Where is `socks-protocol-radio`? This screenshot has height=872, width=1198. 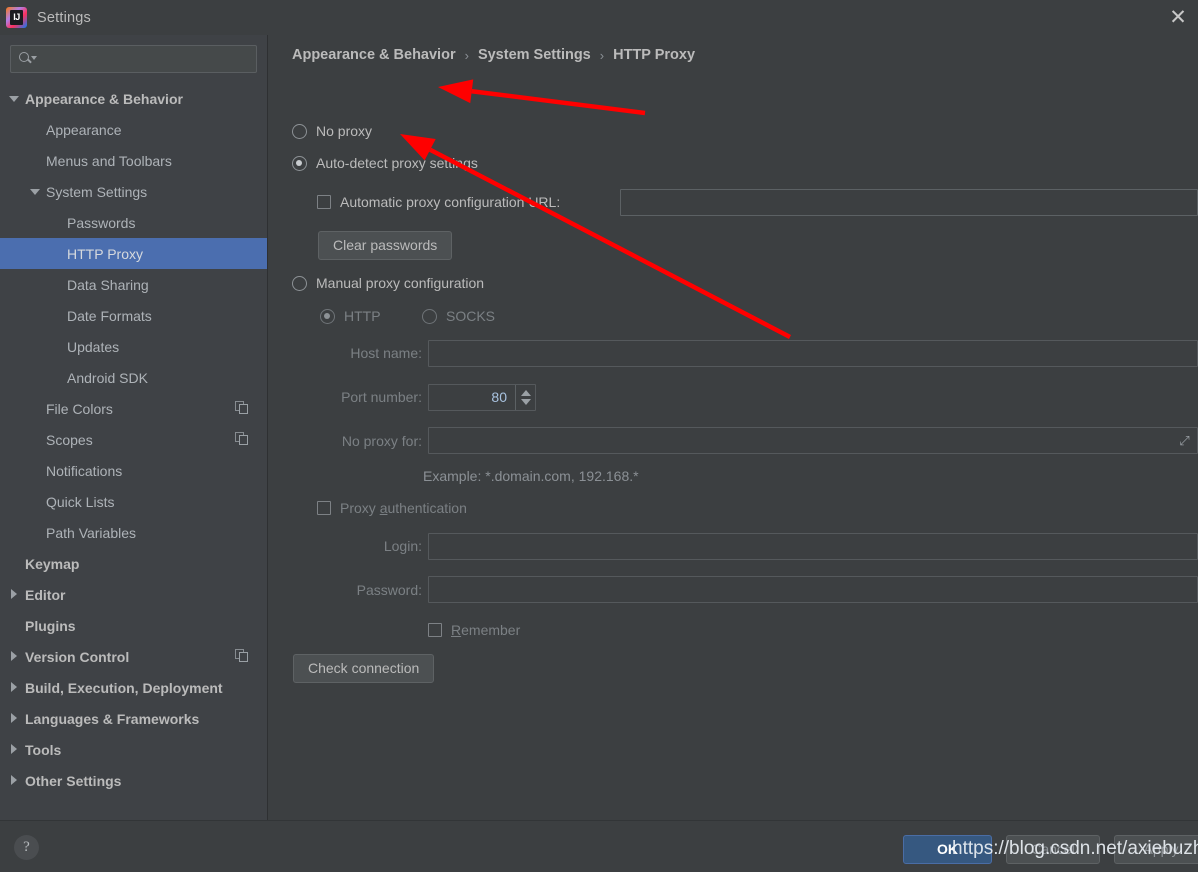 socks-protocol-radio is located at coordinates (429, 316).